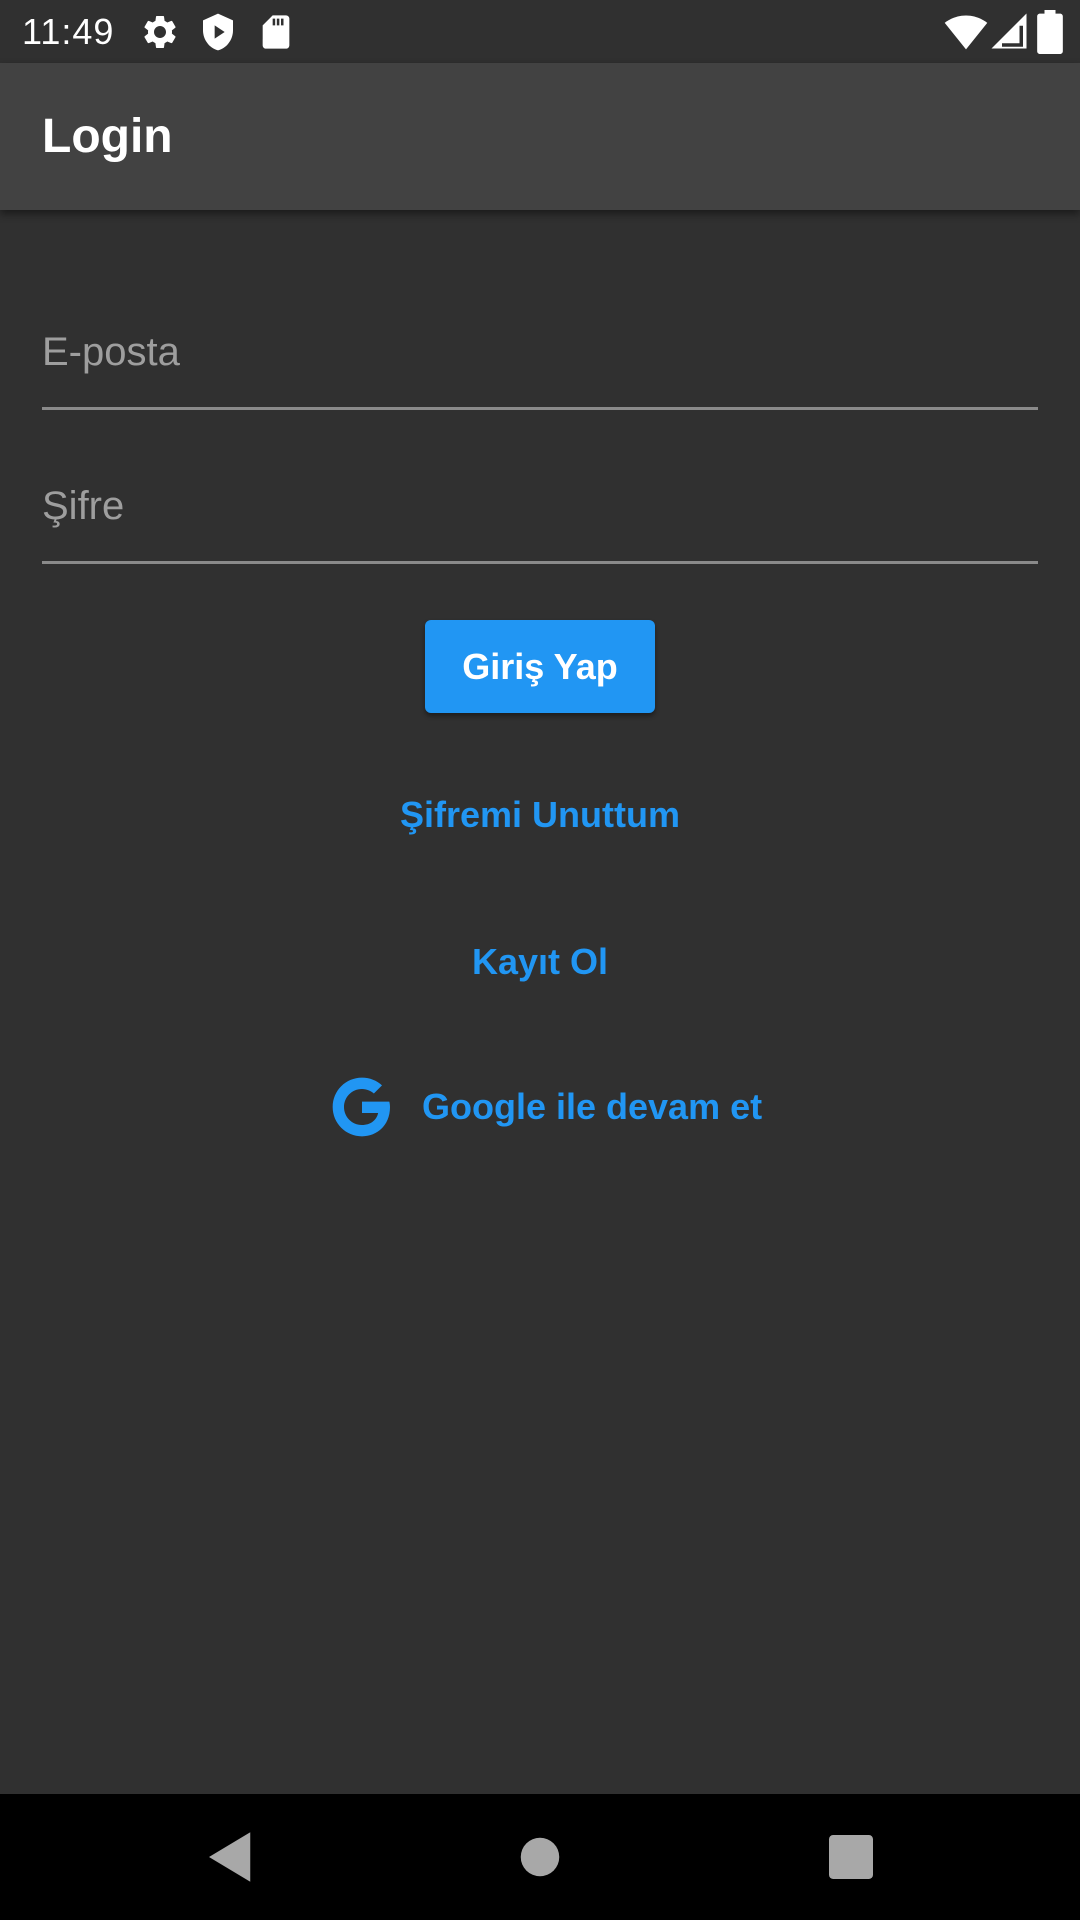 The width and height of the screenshot is (1080, 1920). What do you see at coordinates (1050, 32) in the screenshot?
I see `battery-icon` at bounding box center [1050, 32].